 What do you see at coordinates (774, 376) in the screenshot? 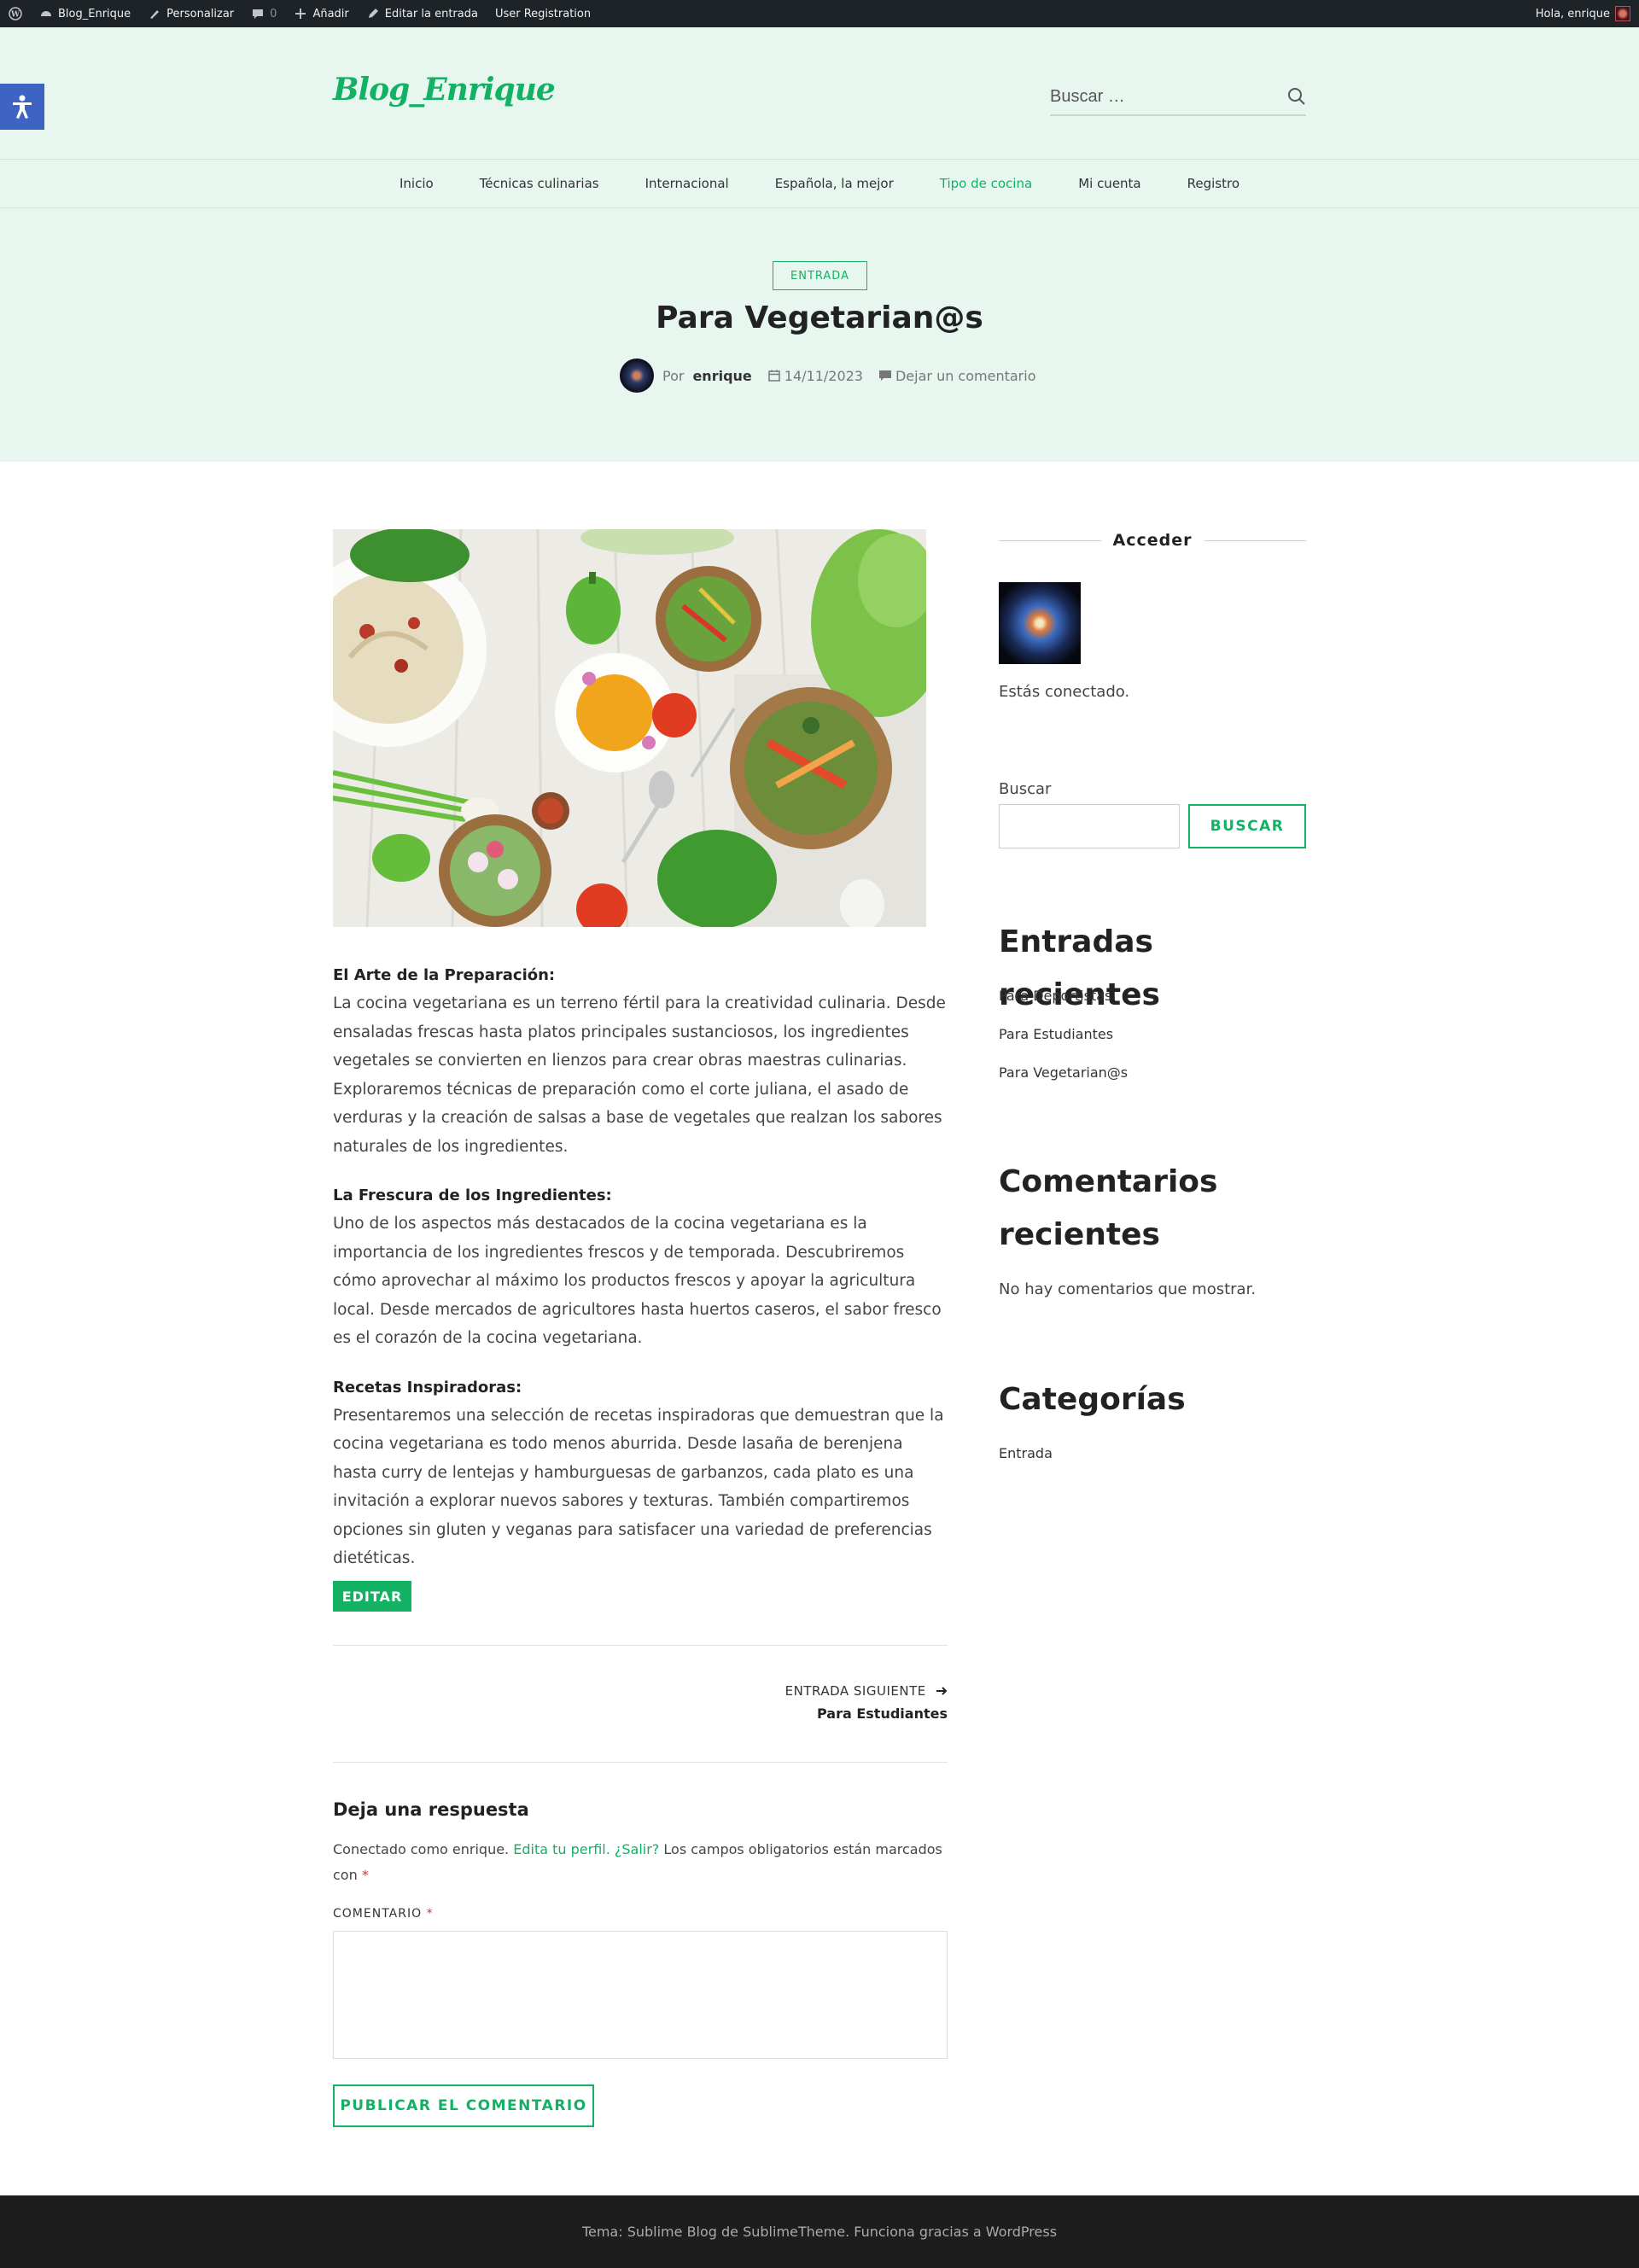
I see `calendar-icon` at bounding box center [774, 376].